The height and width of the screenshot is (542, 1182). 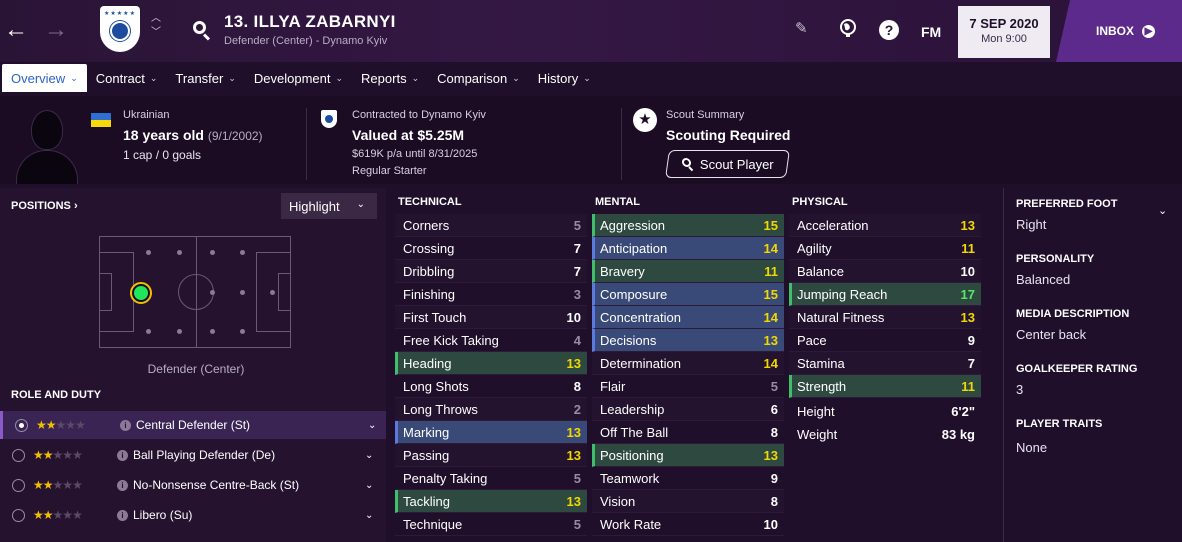 What do you see at coordinates (16, 30) in the screenshot?
I see `back-arrow-icon: ←` at bounding box center [16, 30].